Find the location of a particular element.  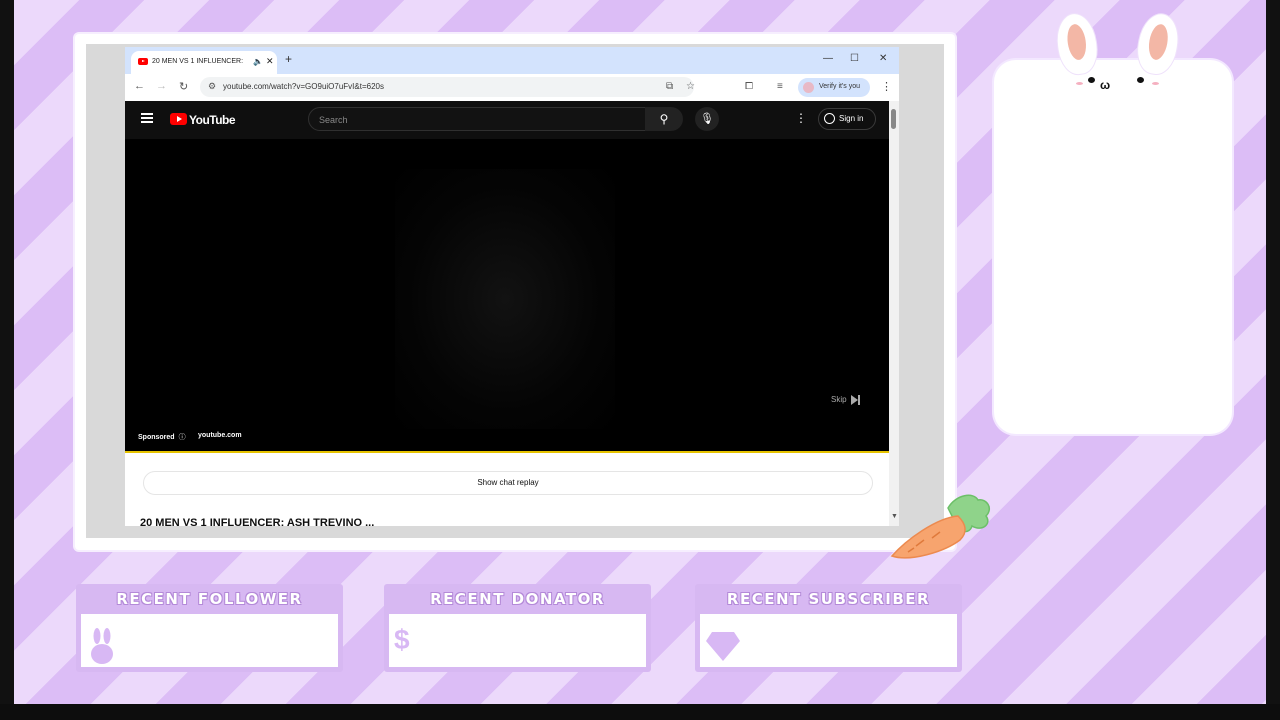

widget-label: RECENT FOLLOWER is located at coordinates (209, 599).